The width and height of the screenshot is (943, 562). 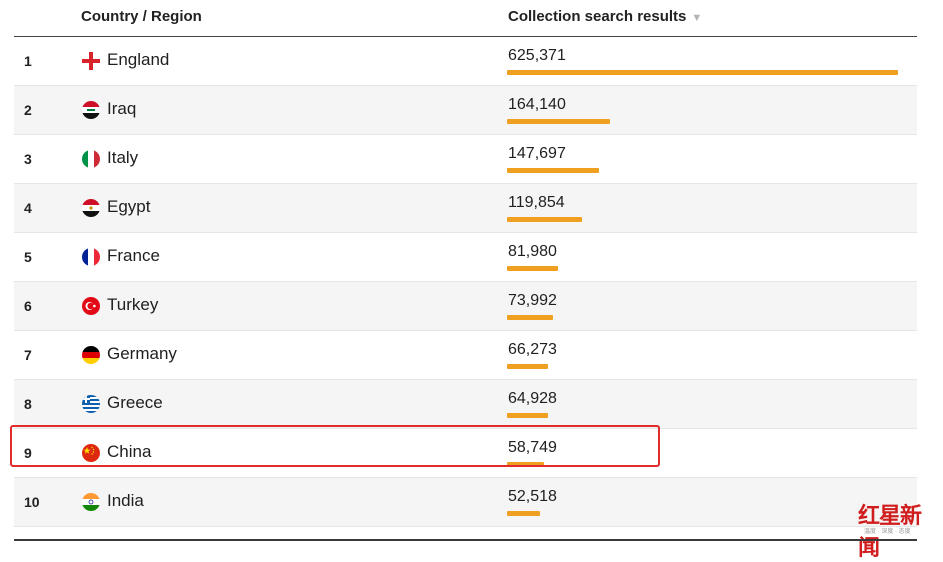 What do you see at coordinates (28, 159) in the screenshot?
I see `rank-label: 3` at bounding box center [28, 159].